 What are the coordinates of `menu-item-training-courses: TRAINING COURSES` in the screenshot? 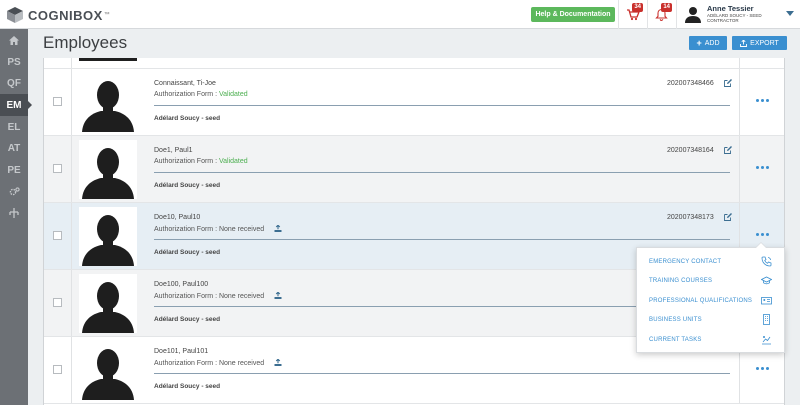 It's located at (711, 280).